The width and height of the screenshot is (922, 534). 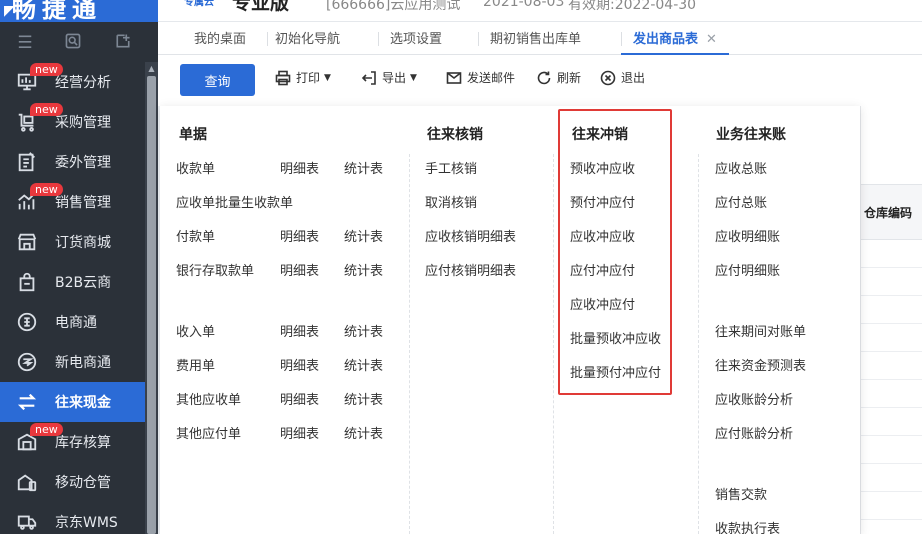 I want to click on sidebar-scrollbar: ▲, so click(x=151, y=298).